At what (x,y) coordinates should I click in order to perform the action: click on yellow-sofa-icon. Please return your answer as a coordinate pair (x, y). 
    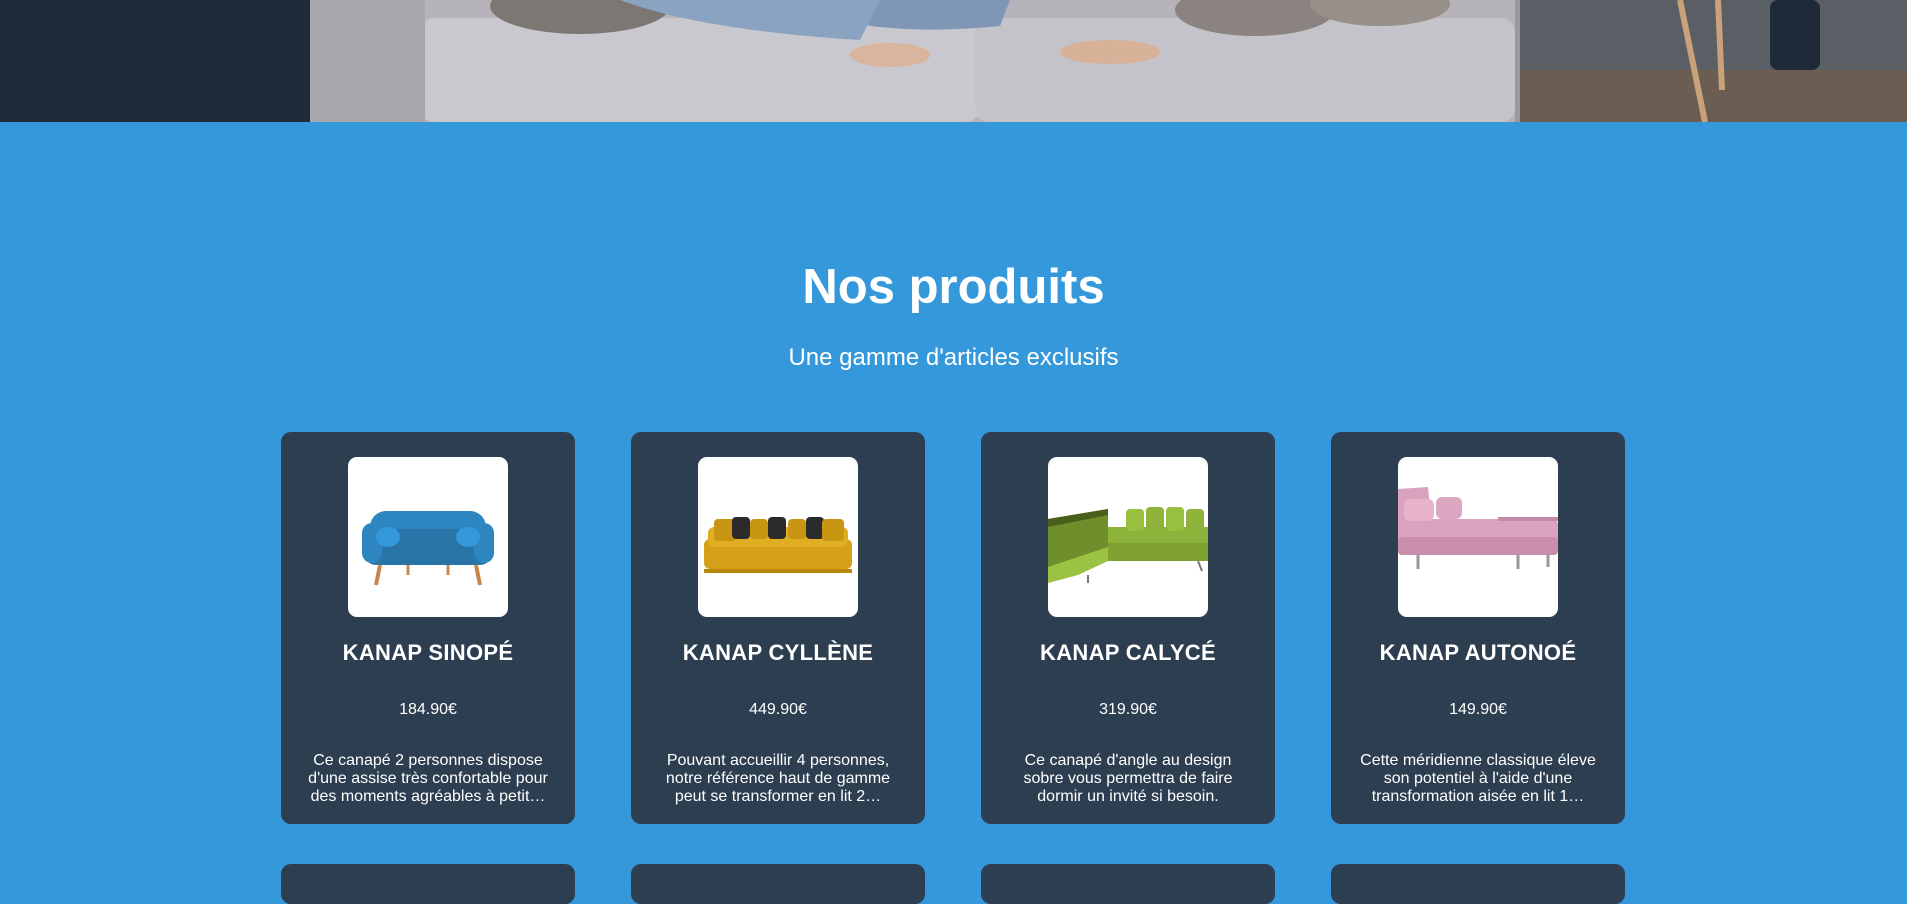
    Looking at the image, I should click on (778, 545).